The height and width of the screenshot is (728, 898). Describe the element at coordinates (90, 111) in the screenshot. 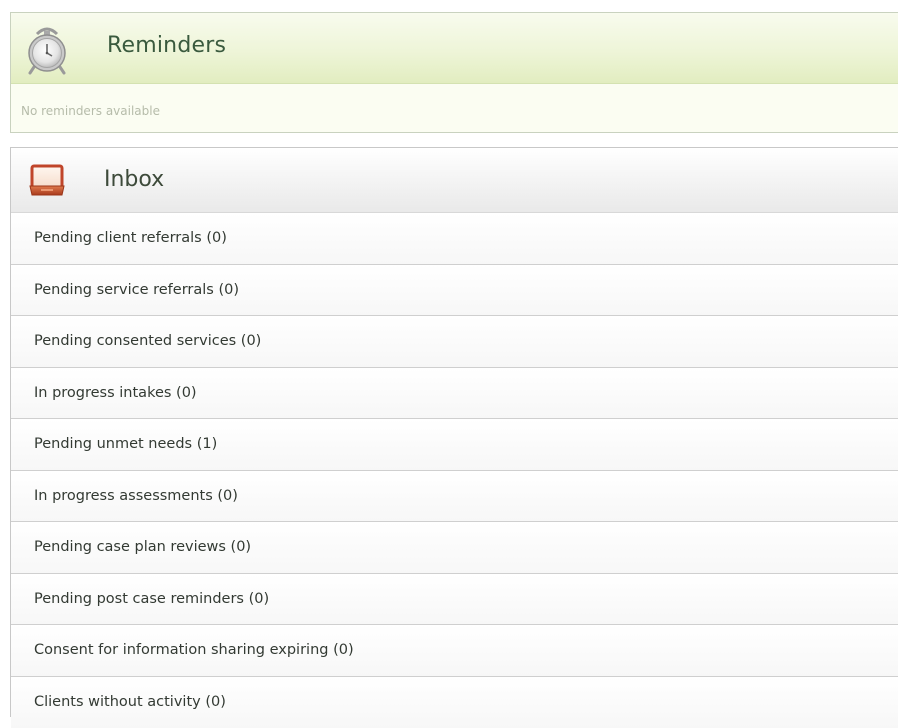

I see `reminders-empty-text: No reminders available` at that location.